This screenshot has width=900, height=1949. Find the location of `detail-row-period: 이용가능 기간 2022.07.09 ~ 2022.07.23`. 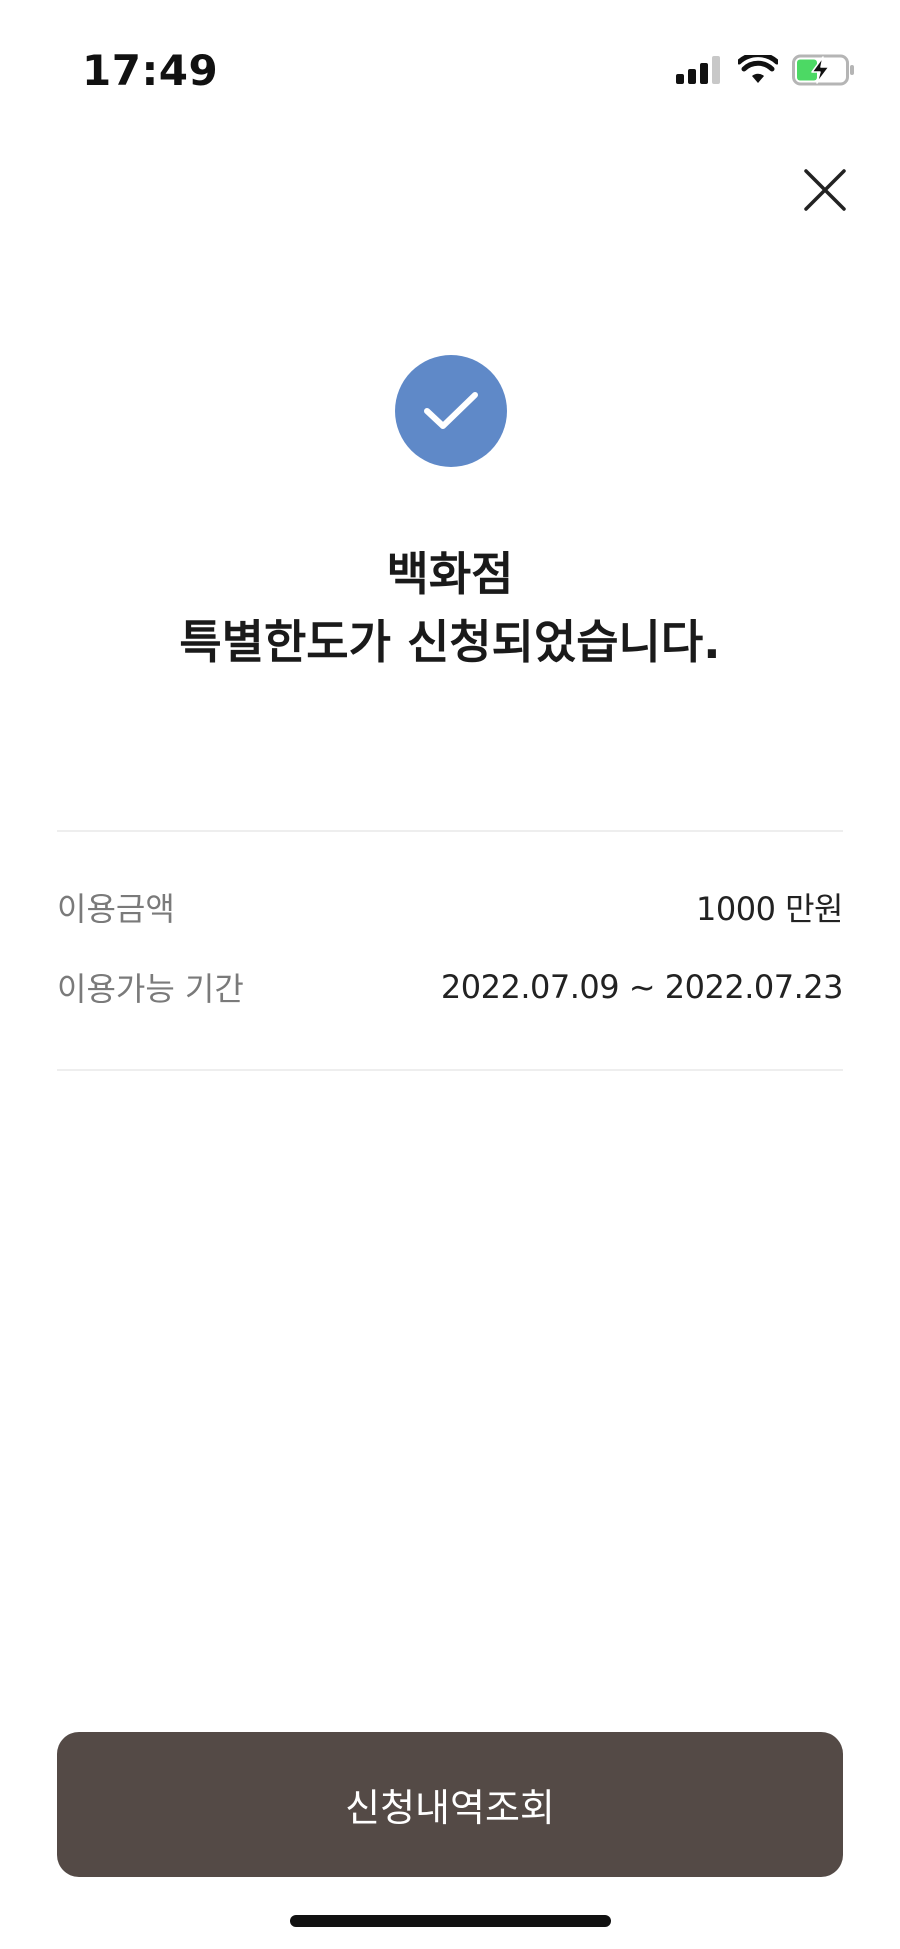

detail-row-period: 이용가능 기간 2022.07.09 ~ 2022.07.23 is located at coordinates (450, 987).